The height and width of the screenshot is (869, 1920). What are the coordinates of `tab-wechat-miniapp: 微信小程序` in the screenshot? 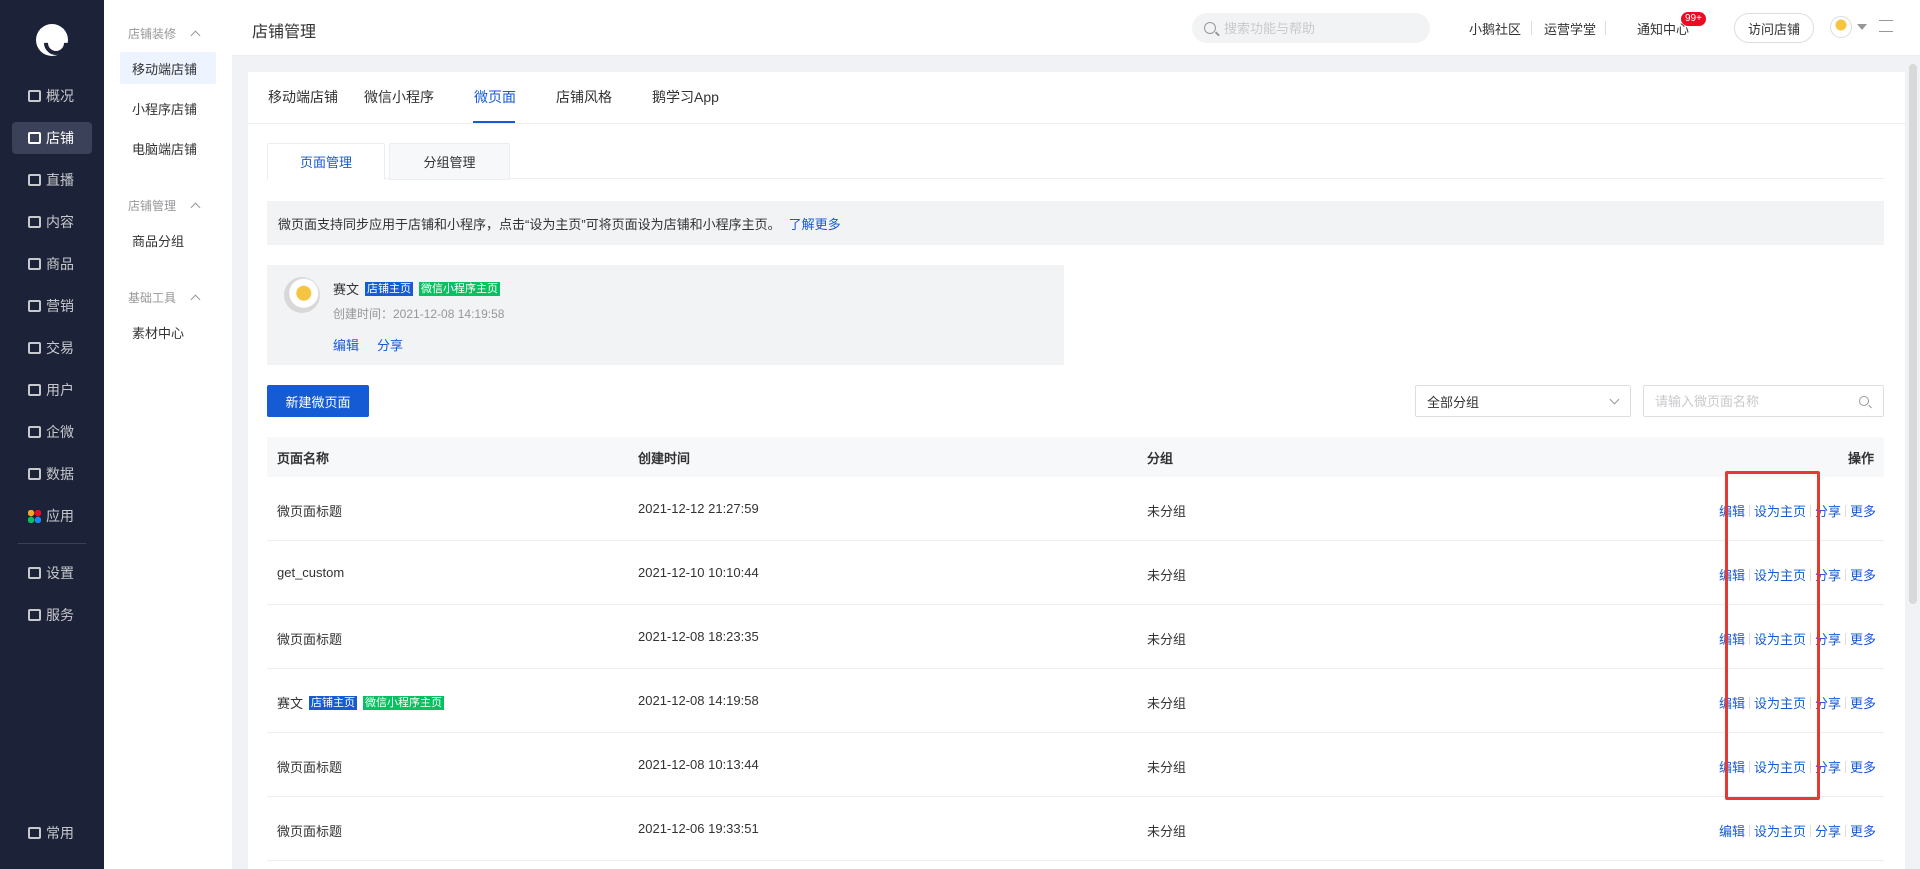 It's located at (399, 97).